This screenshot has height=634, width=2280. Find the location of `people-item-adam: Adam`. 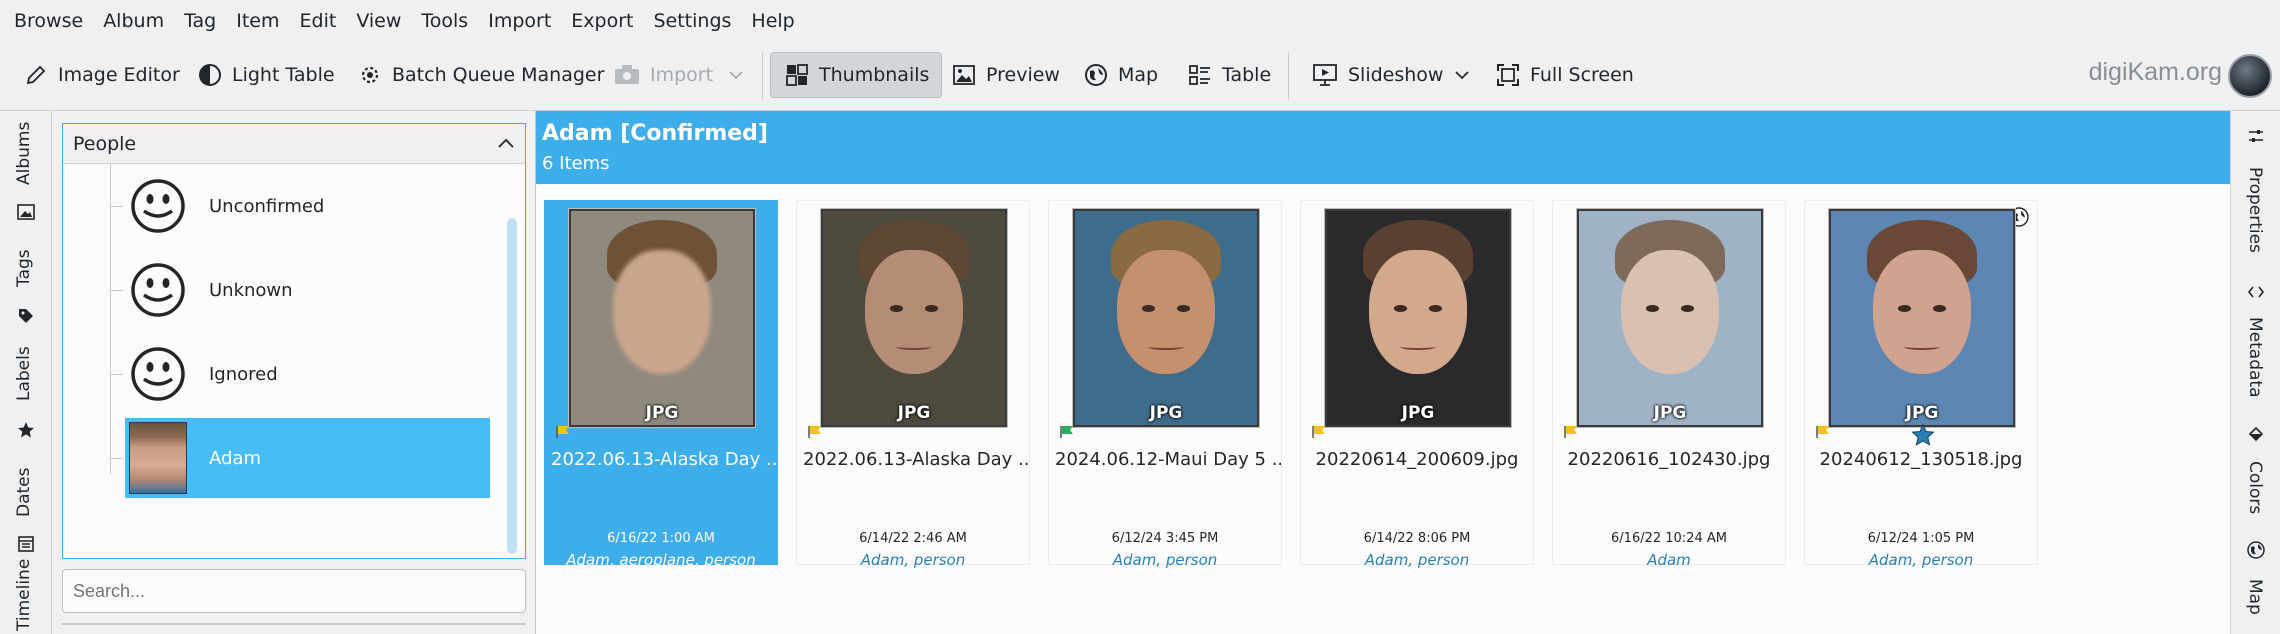

people-item-adam: Adam is located at coordinates (300, 458).